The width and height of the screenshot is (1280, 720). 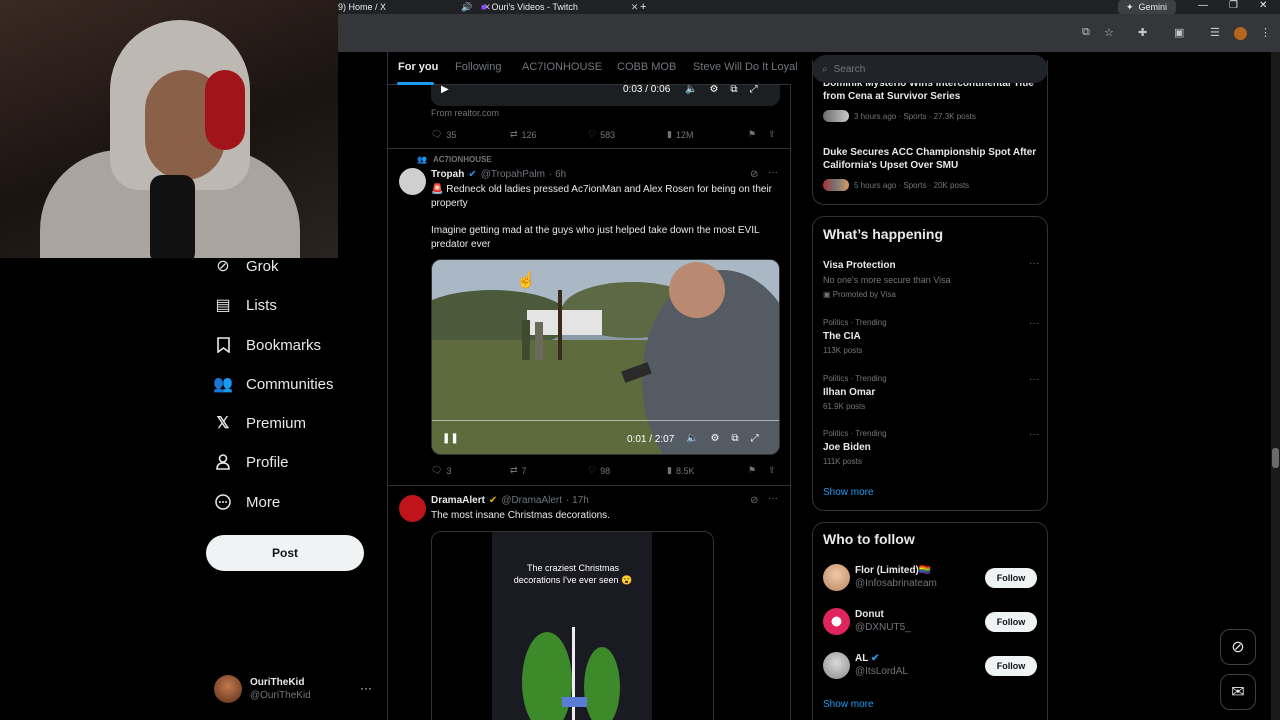 I want to click on extensions-icon: ✚, so click(x=1142, y=32).